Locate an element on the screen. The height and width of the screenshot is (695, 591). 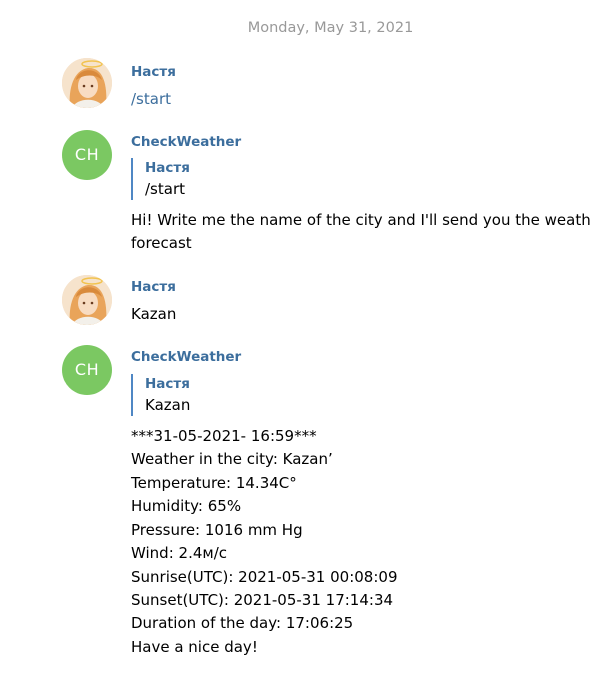
date-separator: Monday, May 31, 2021 is located at coordinates (330, 28).